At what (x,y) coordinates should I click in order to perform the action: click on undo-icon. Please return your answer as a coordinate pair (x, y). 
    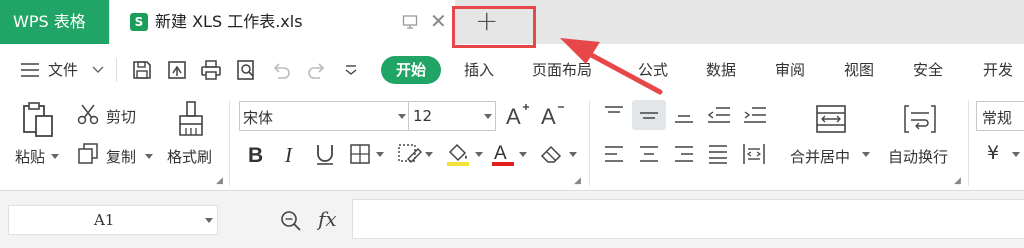
    Looking at the image, I should click on (281, 70).